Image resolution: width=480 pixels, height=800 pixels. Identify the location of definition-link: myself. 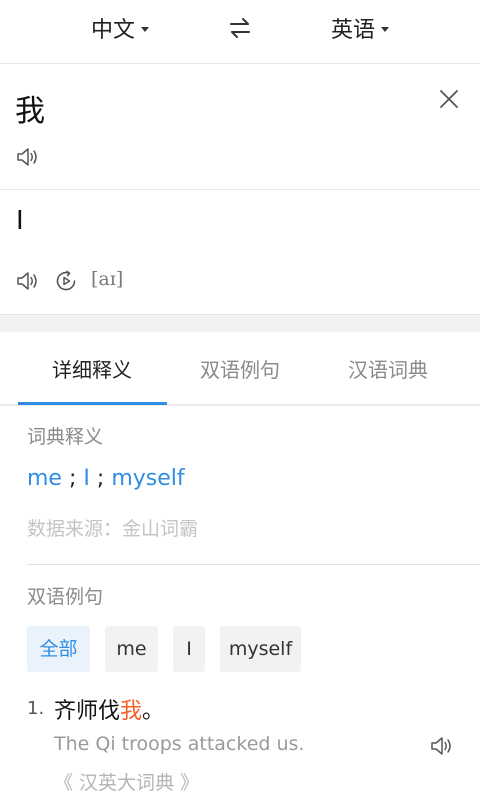
(147, 478).